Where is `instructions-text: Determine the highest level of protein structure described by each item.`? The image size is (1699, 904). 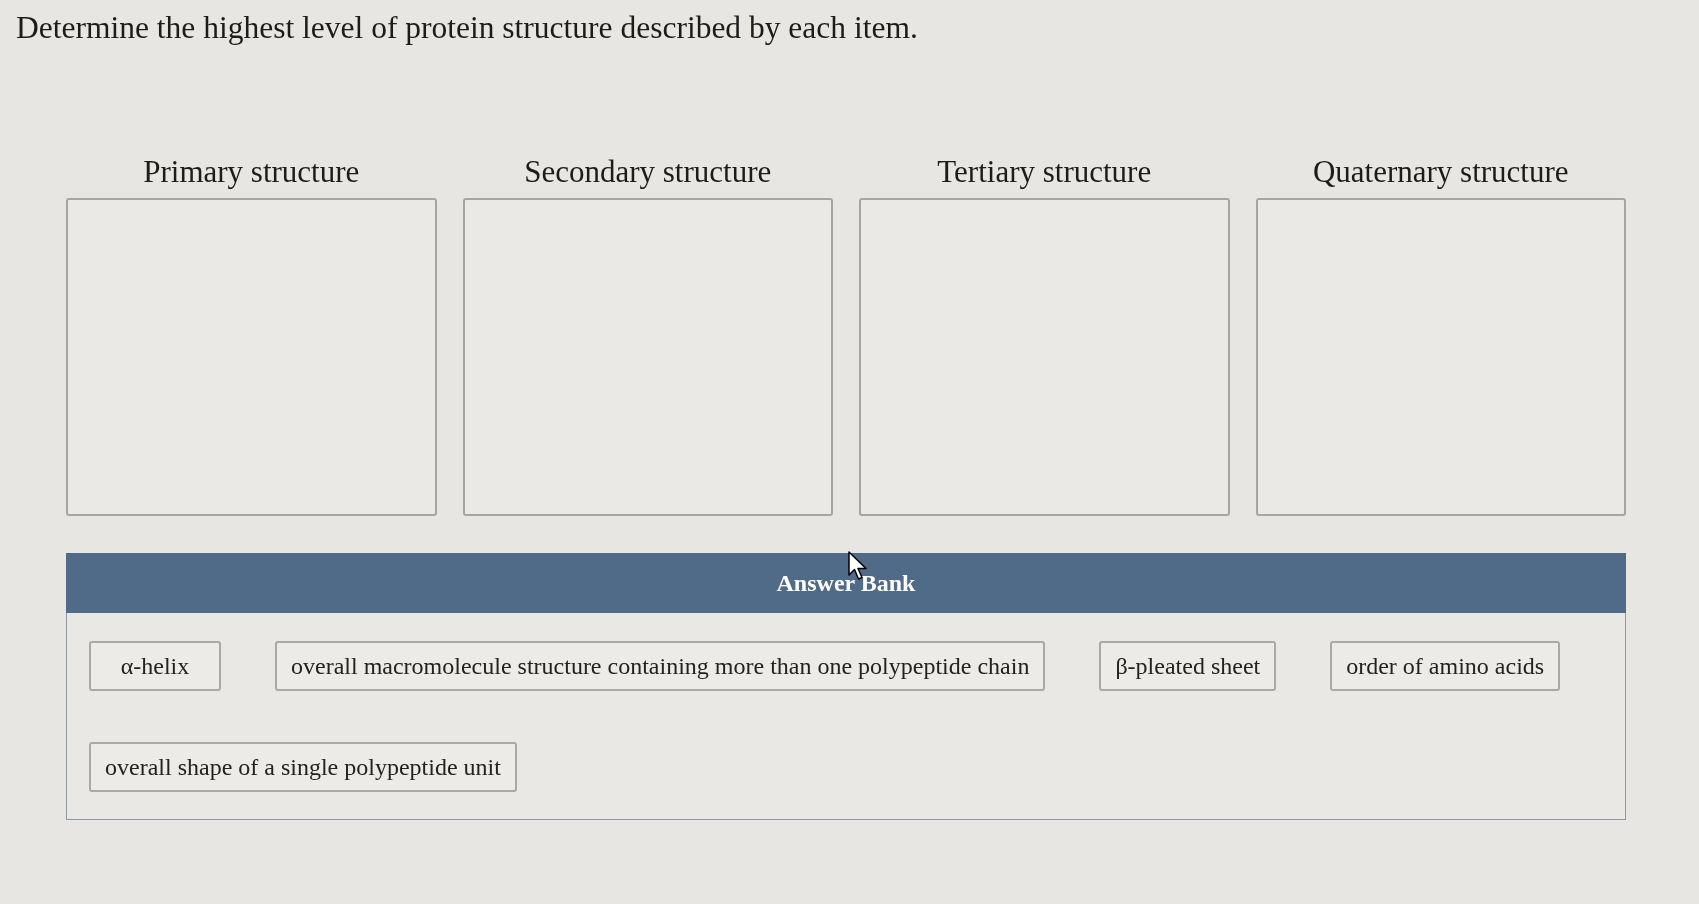 instructions-text: Determine the highest level of protein structure described by each item. is located at coordinates (467, 28).